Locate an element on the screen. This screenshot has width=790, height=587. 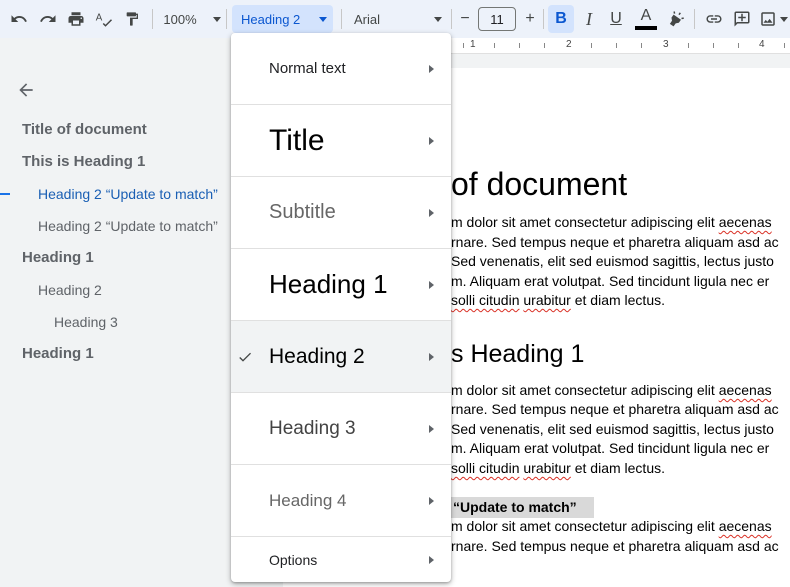
italic-button: I is located at coordinates (589, 19).